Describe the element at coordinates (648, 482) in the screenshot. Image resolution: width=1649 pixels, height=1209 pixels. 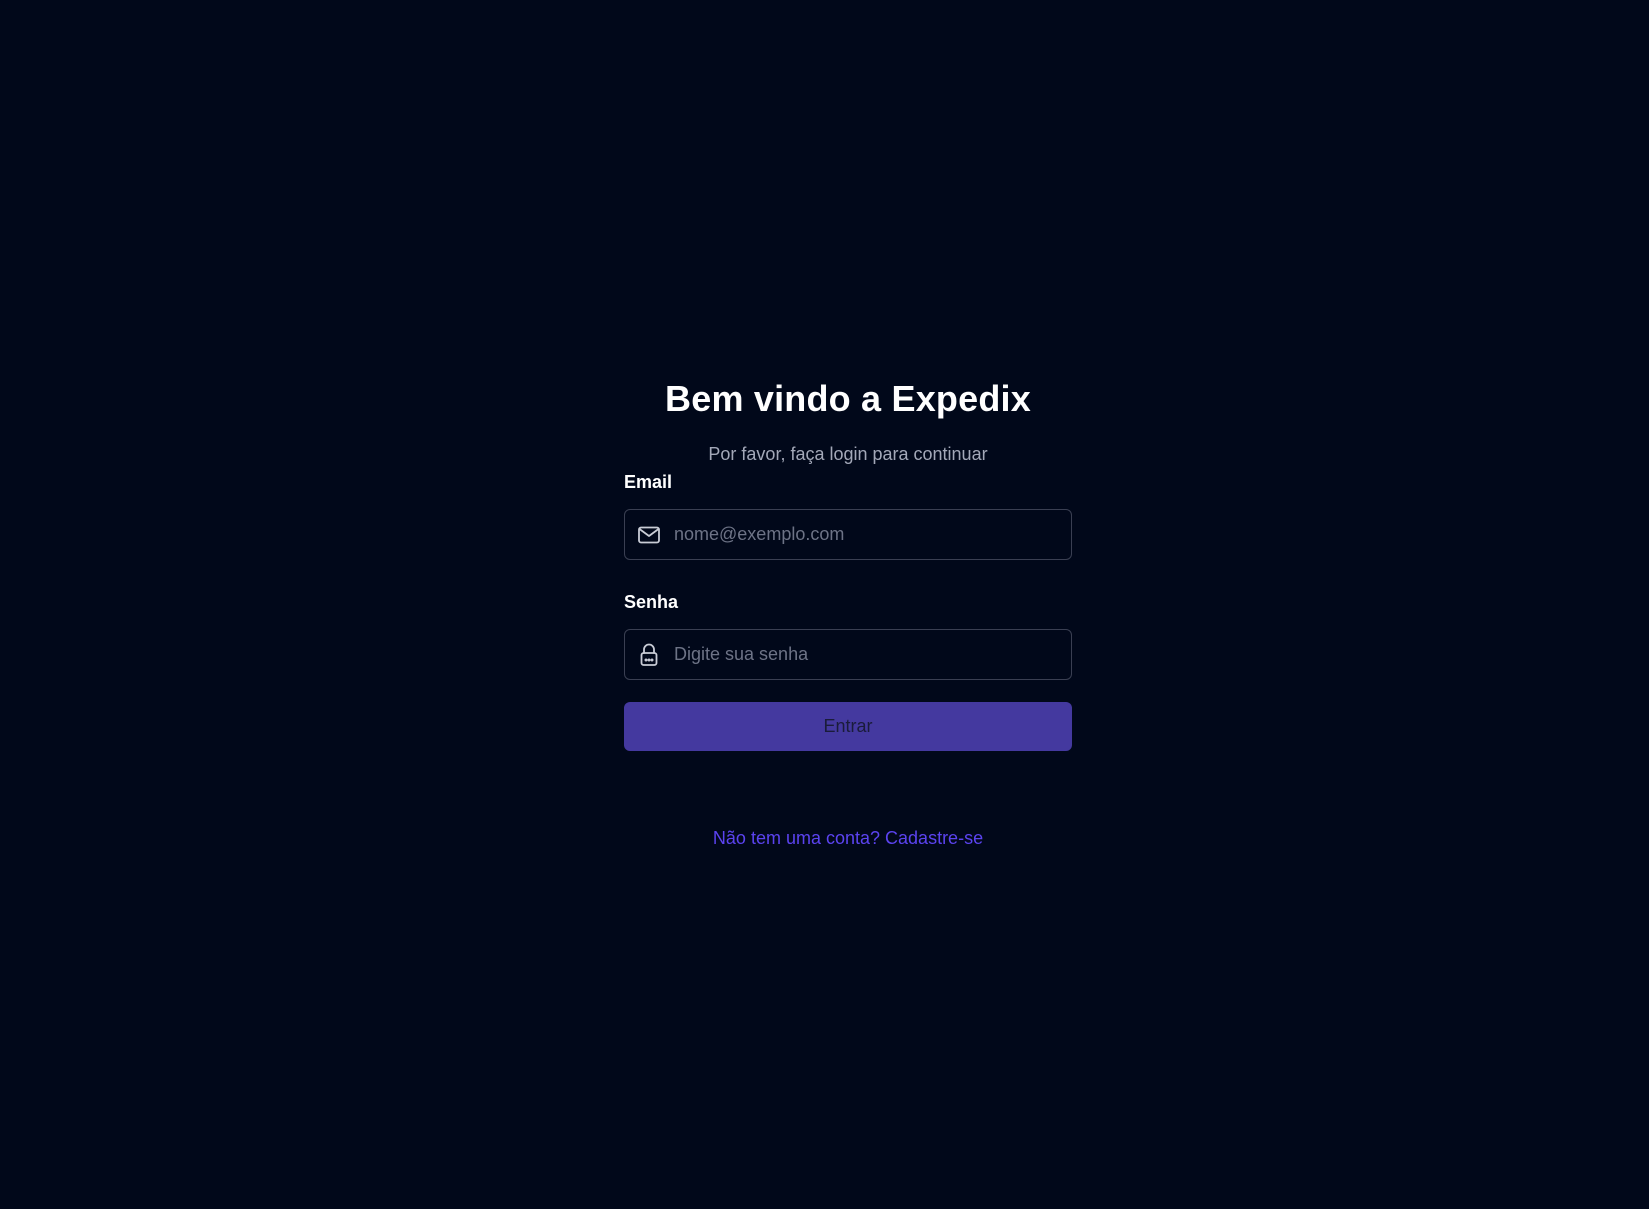
I see `email-label: Email` at that location.